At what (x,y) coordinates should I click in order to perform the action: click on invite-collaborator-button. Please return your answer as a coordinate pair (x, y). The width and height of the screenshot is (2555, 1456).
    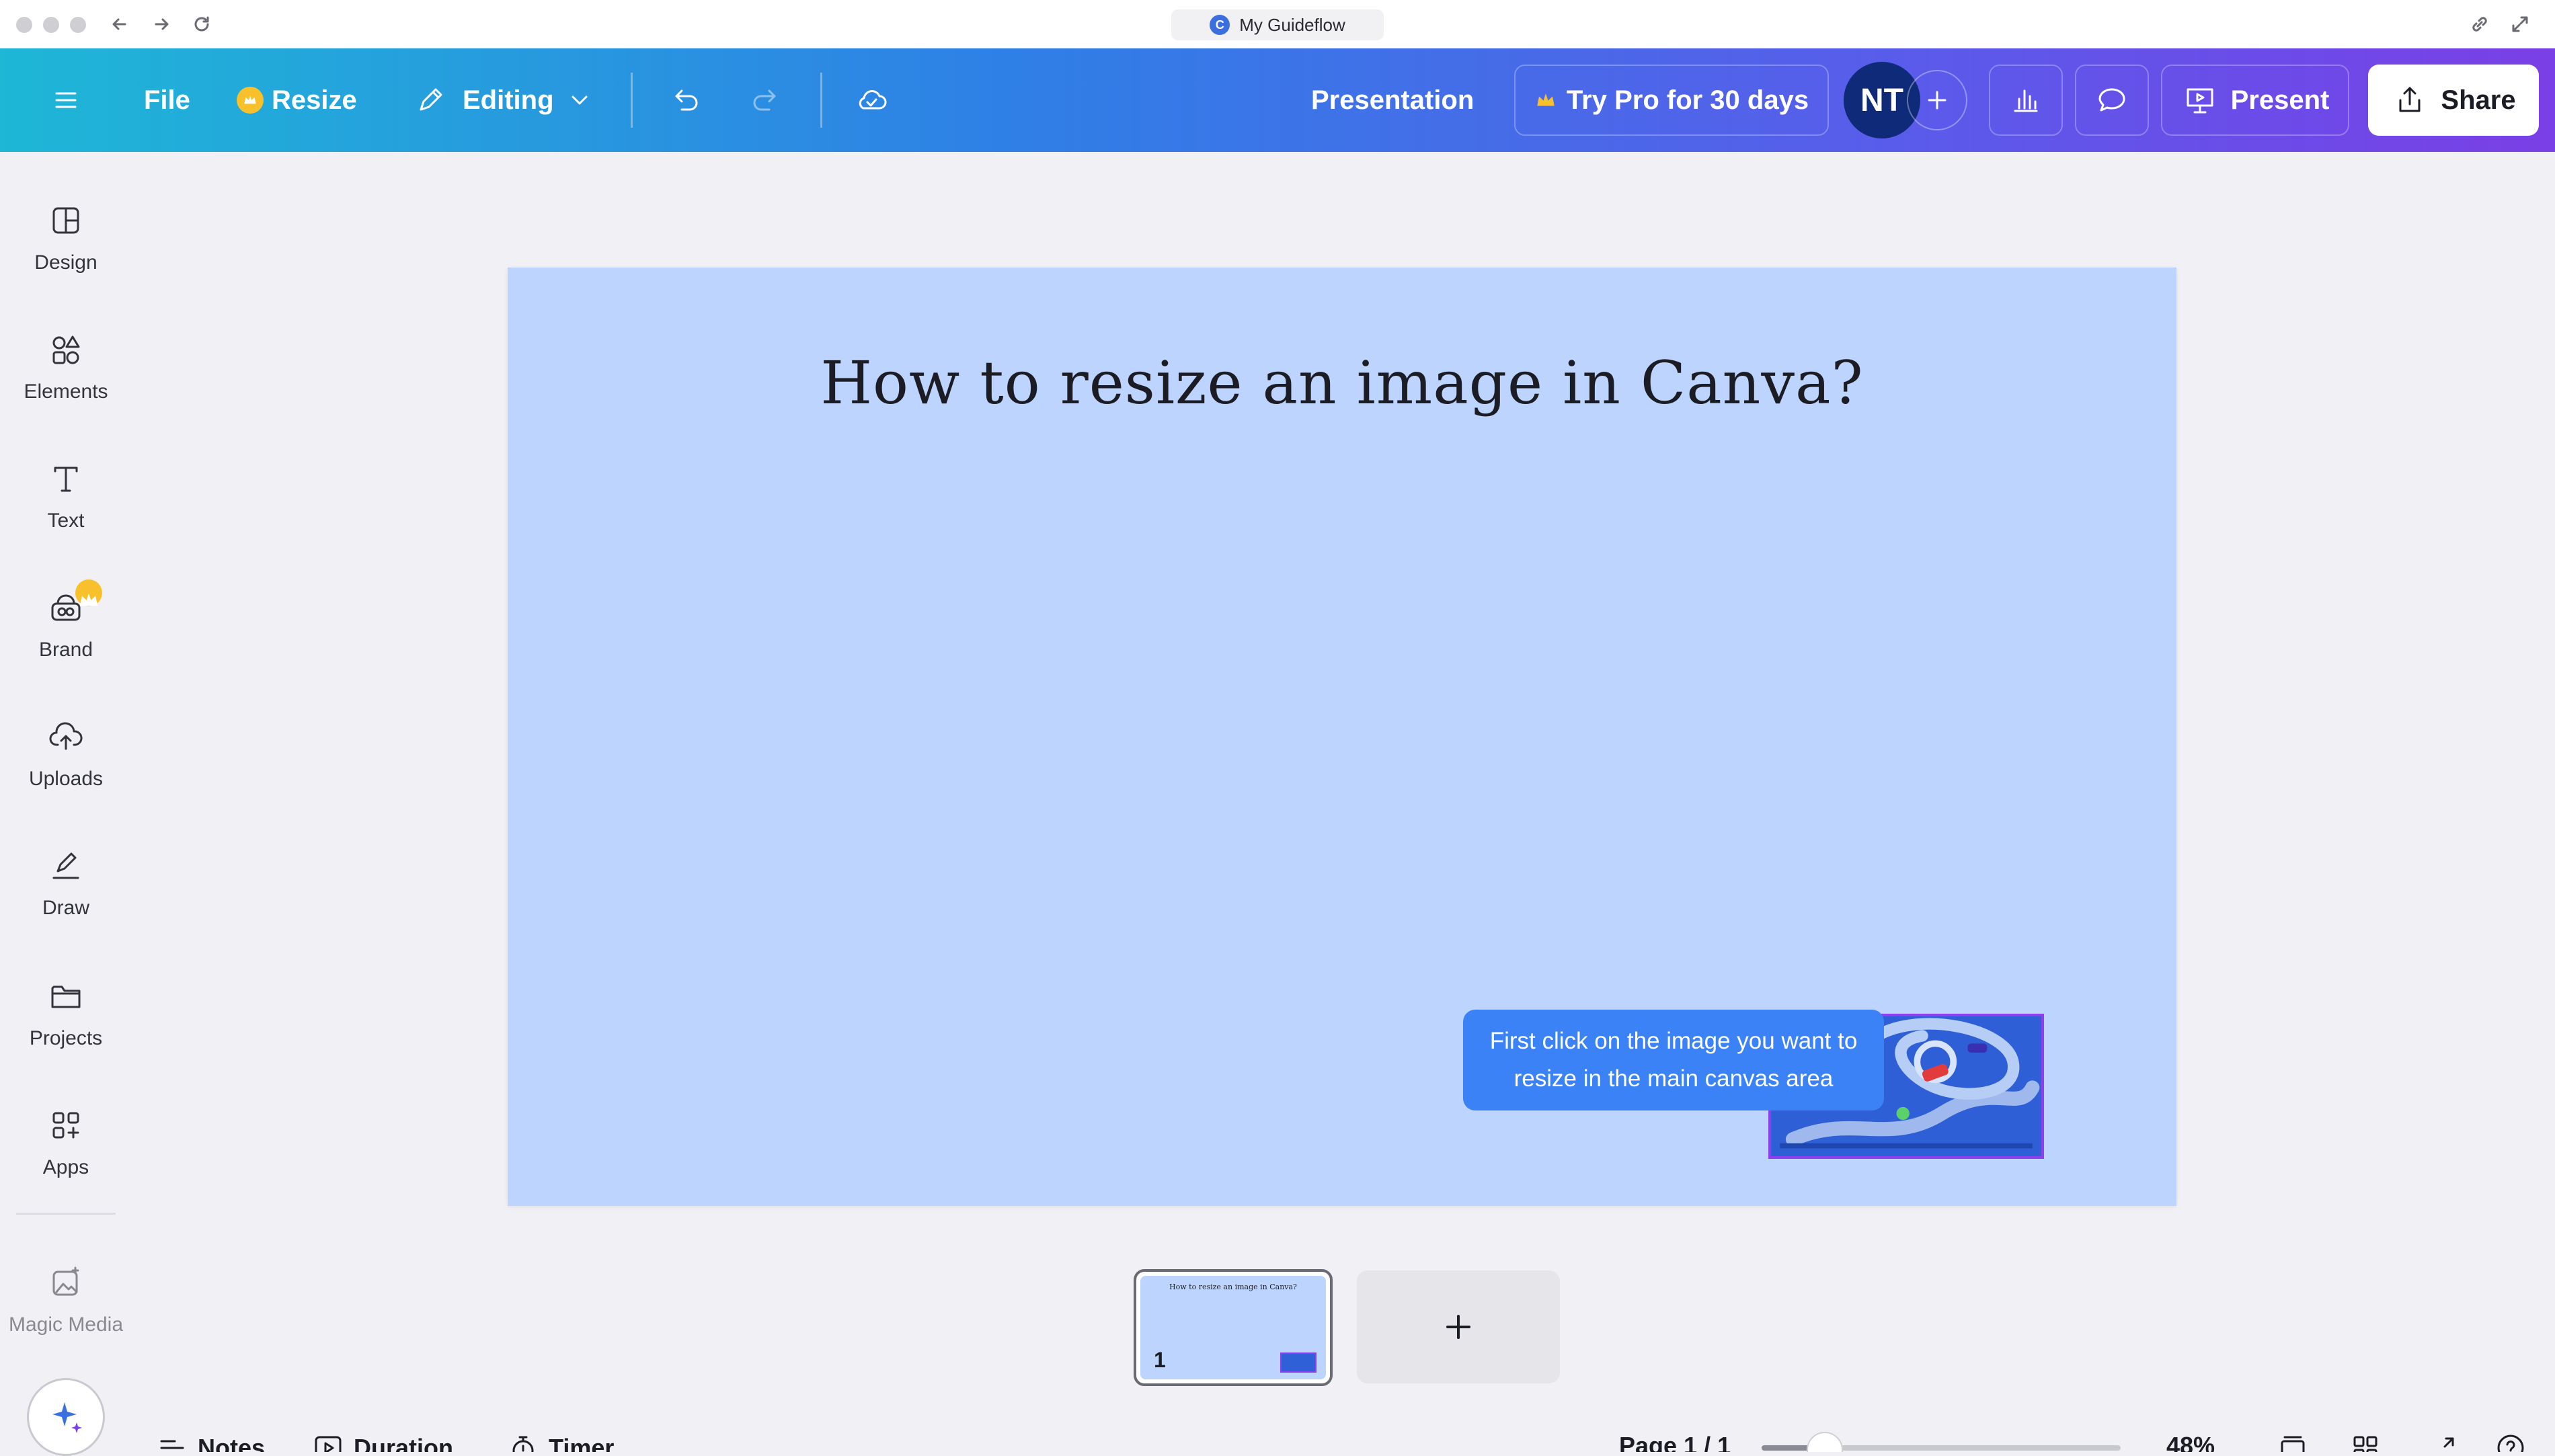
    Looking at the image, I should click on (1937, 100).